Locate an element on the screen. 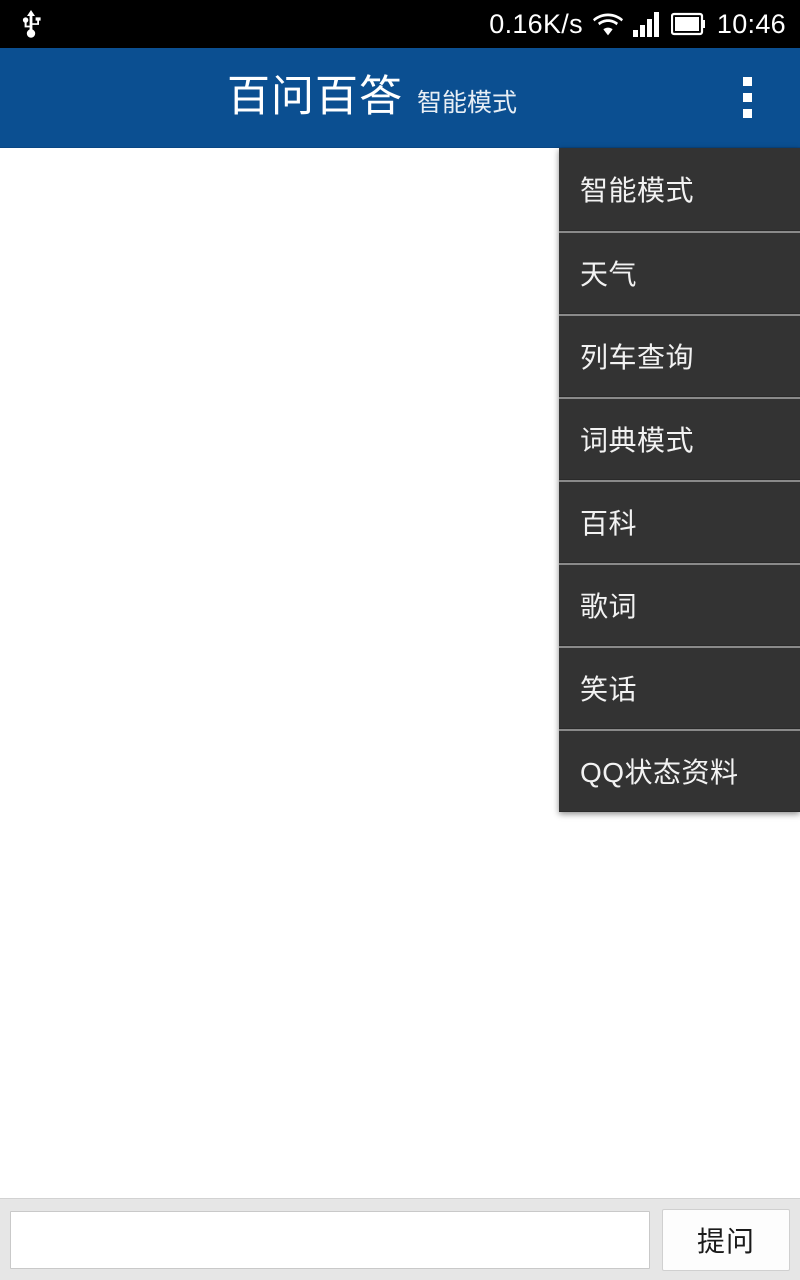 This screenshot has width=800, height=1280. menu-item-label: 笑话 is located at coordinates (609, 689).